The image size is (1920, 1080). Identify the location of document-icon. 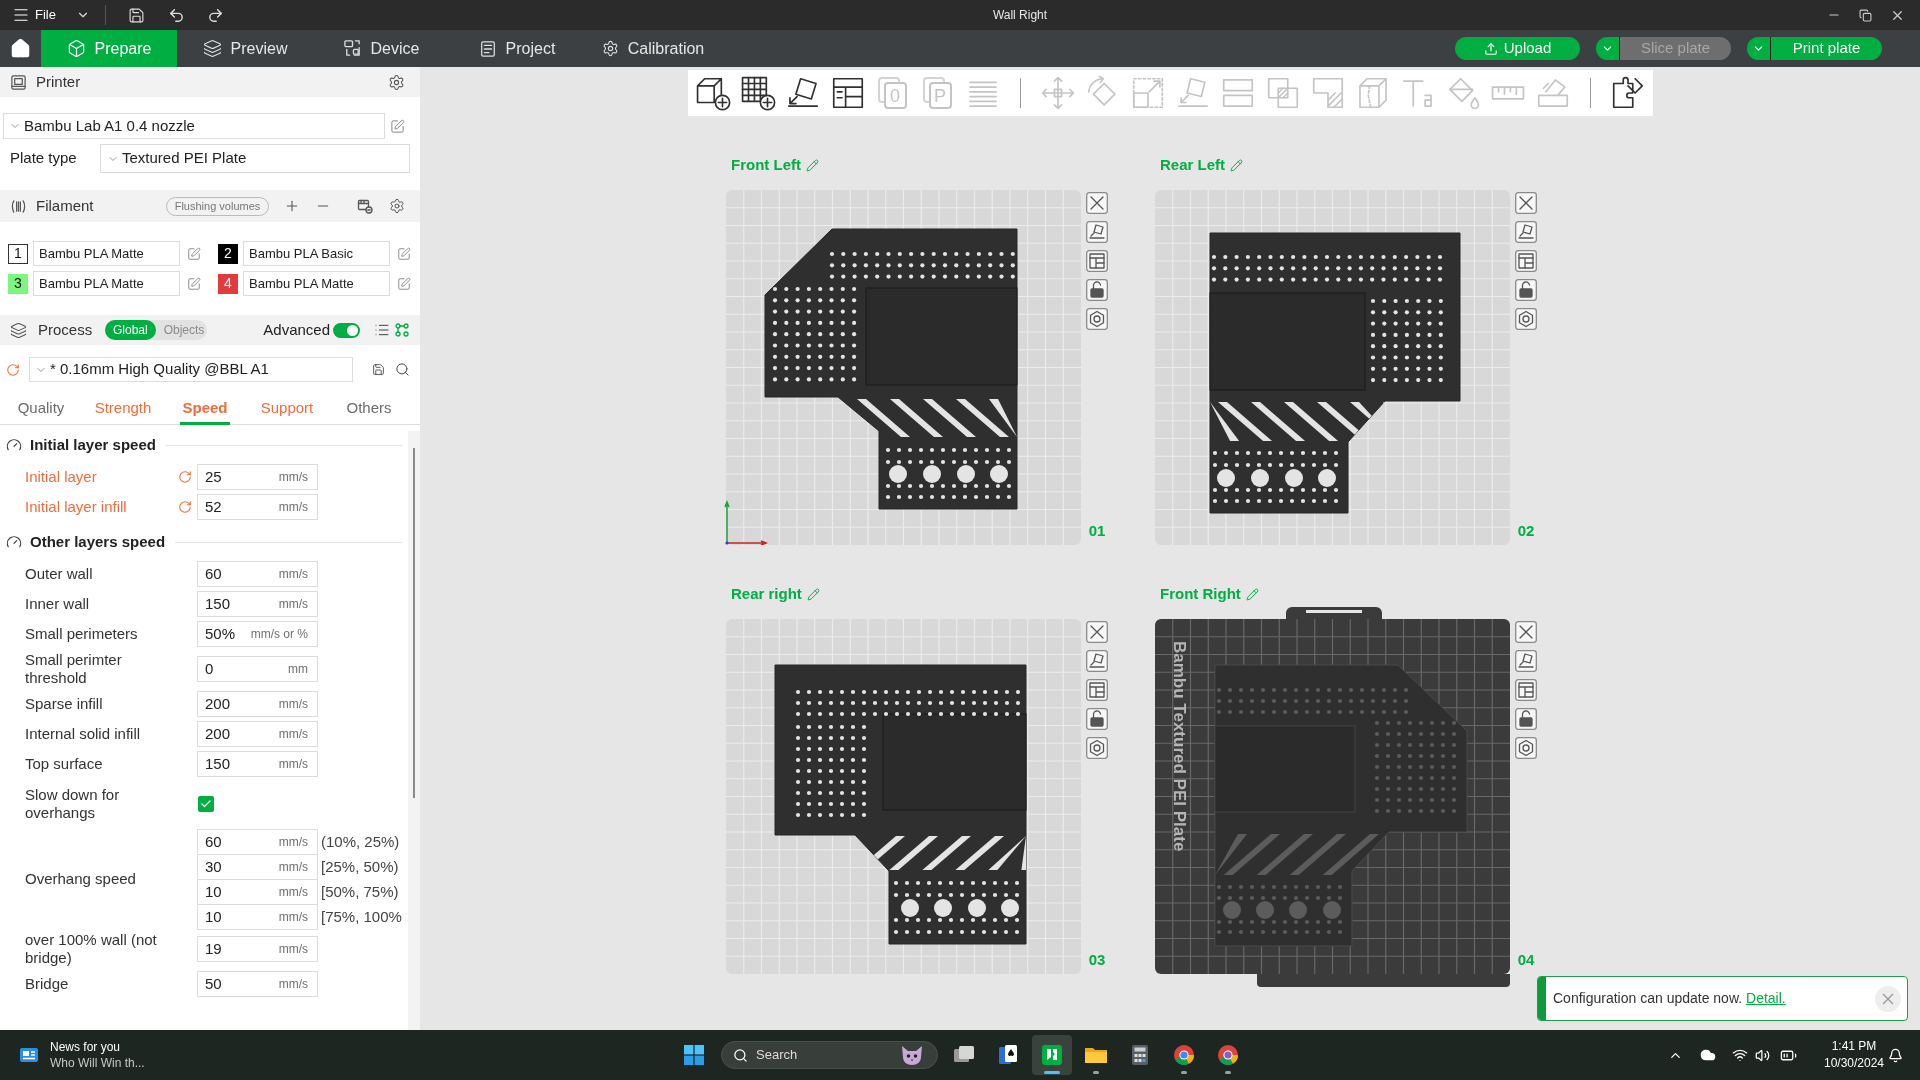
(487, 48).